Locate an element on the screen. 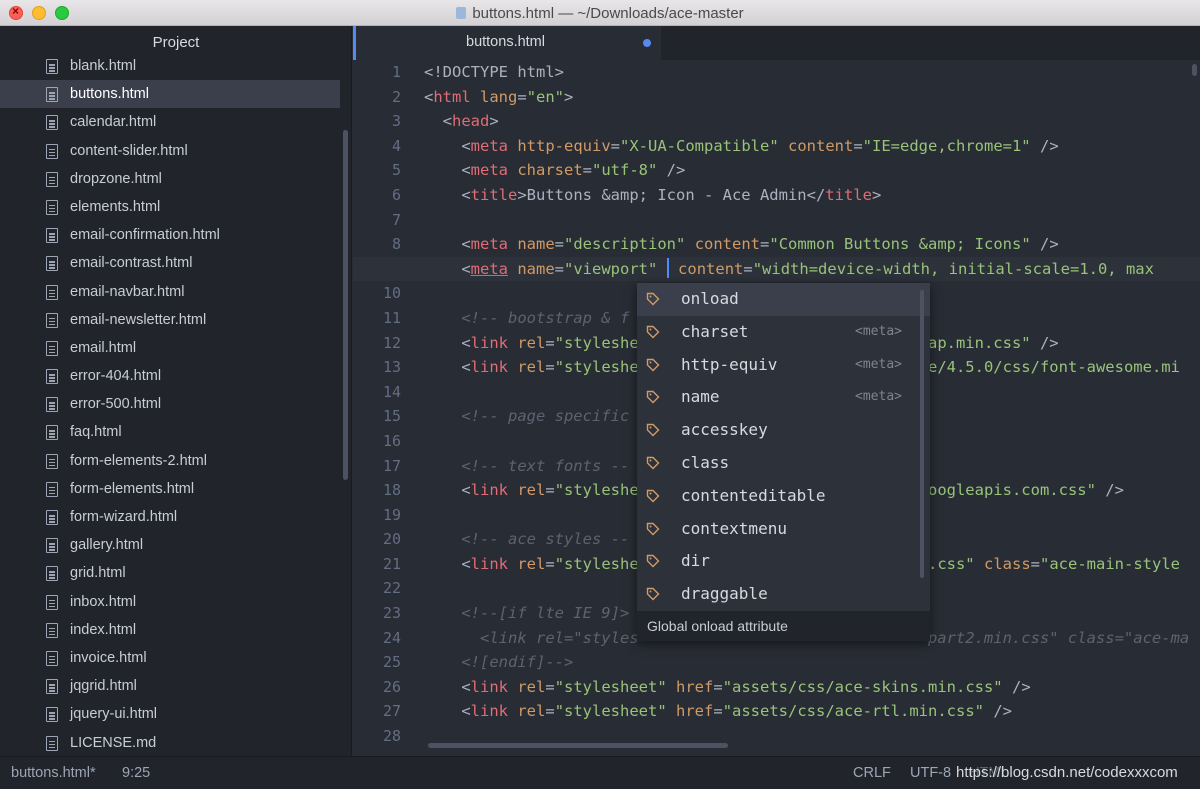  tree-item: error-500.html is located at coordinates (170, 404).